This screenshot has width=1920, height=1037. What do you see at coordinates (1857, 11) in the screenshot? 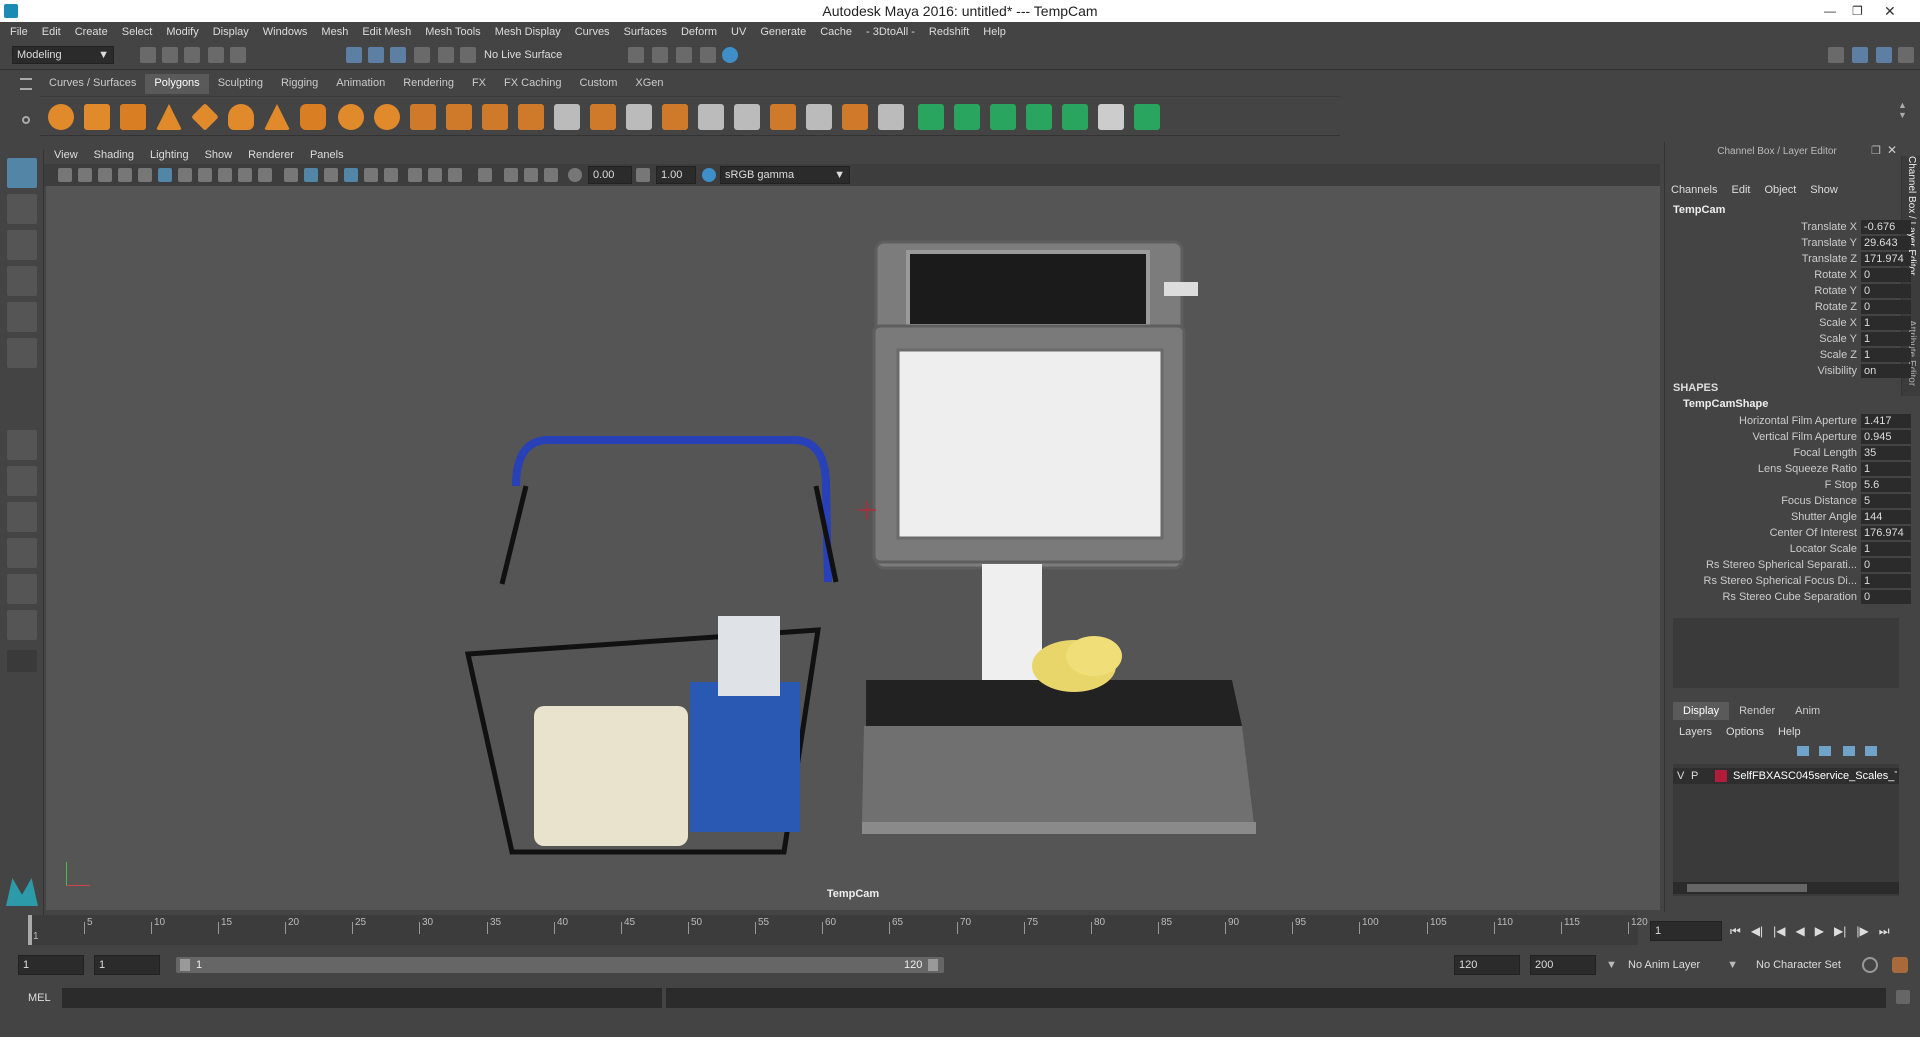
I see `restore-icon: ❐` at bounding box center [1857, 11].